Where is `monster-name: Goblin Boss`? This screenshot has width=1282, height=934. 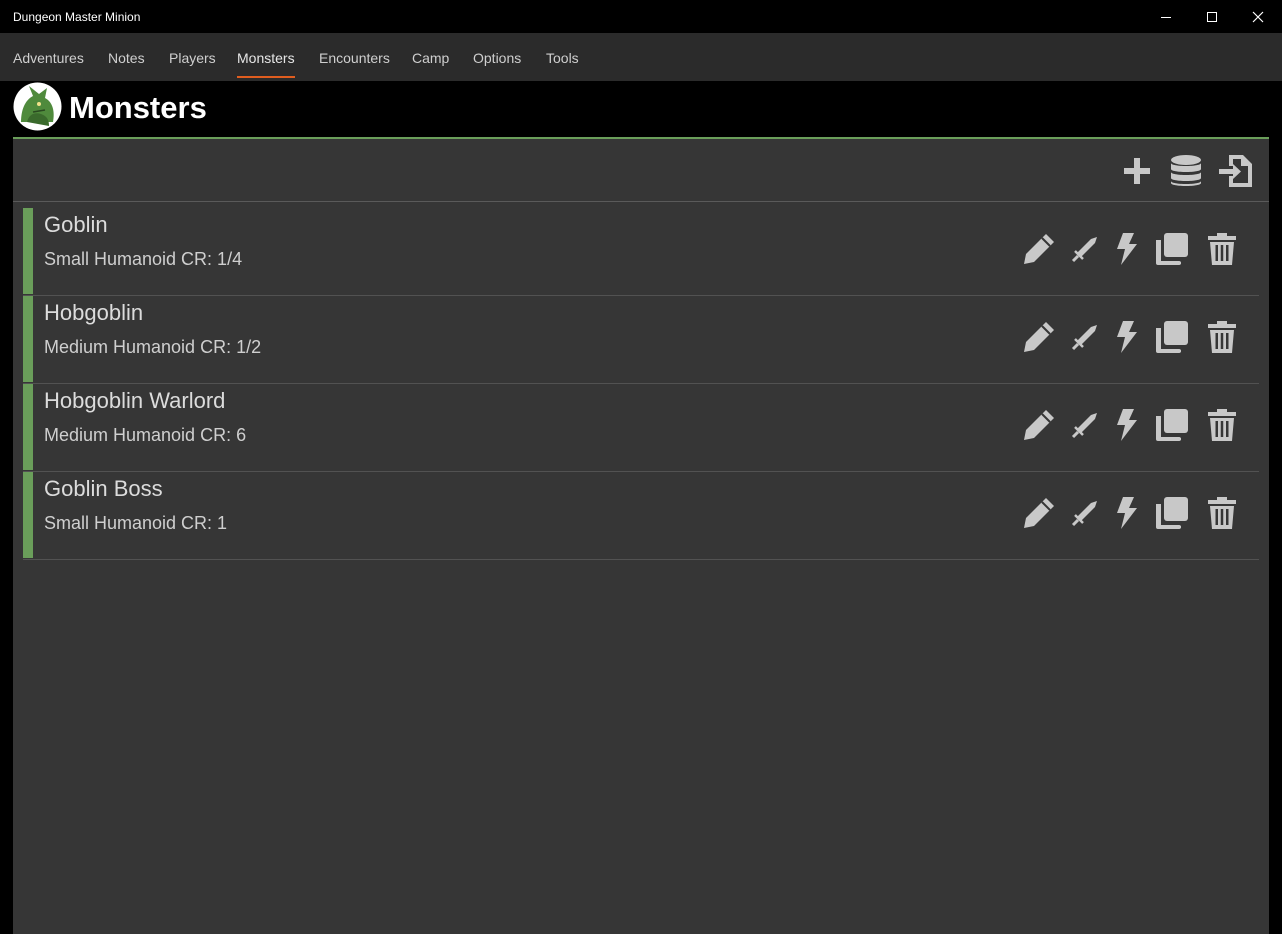 monster-name: Goblin Boss is located at coordinates (103, 488).